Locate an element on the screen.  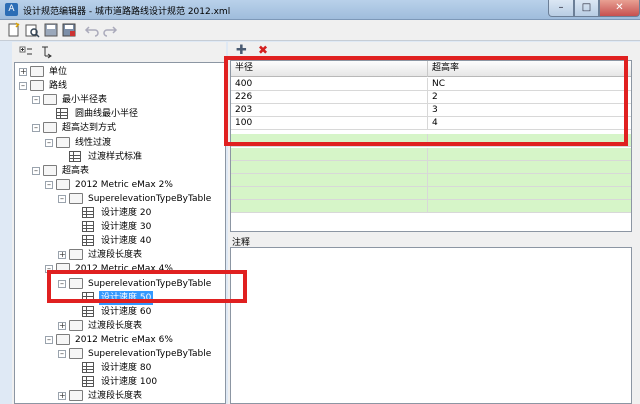
tree-item-label: 2012 Metric eMax 2% is located at coordinates (124, 184).